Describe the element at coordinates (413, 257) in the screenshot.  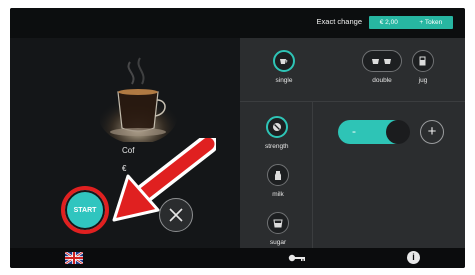
I see `info-icon: i` at that location.